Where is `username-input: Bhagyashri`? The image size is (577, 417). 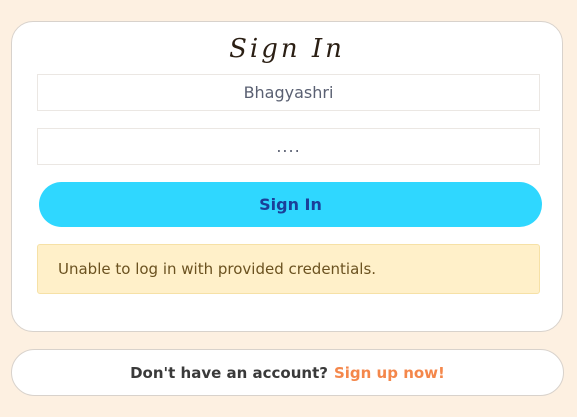 username-input: Bhagyashri is located at coordinates (288, 92).